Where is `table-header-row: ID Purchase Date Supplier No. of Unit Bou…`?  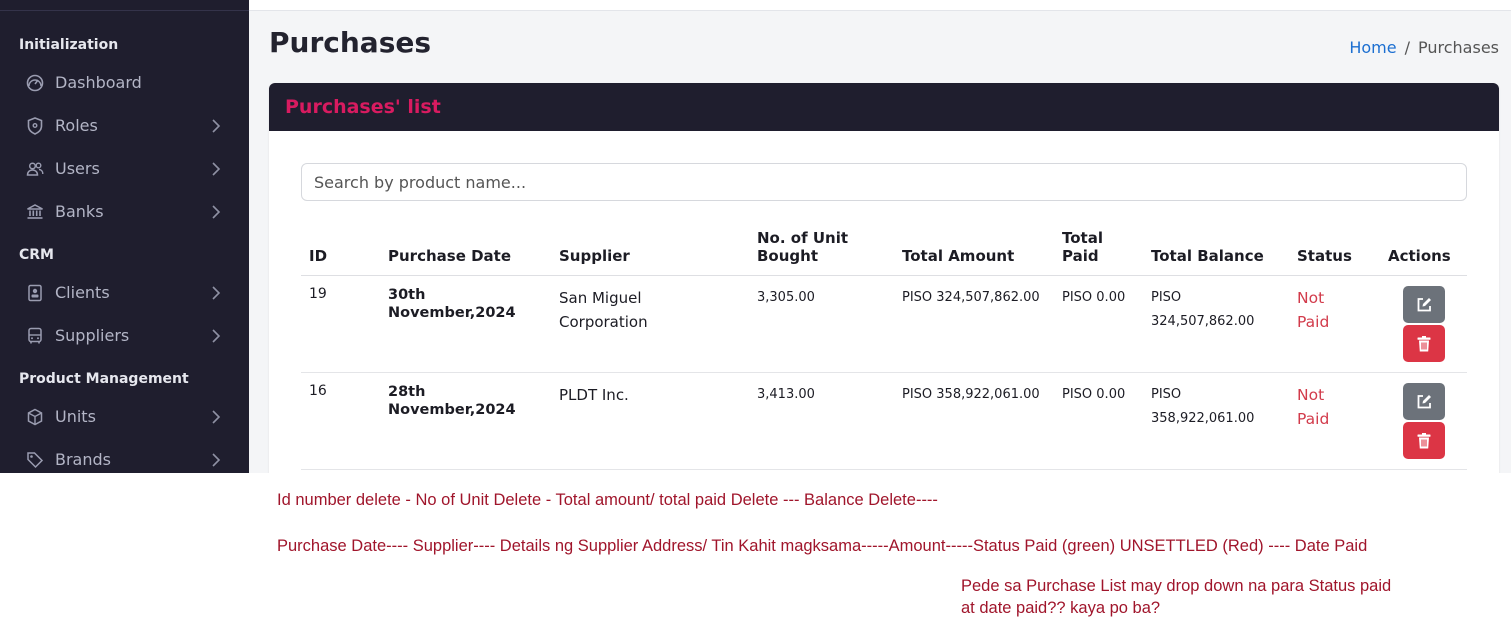 table-header-row: ID Purchase Date Supplier No. of Unit Bou… is located at coordinates (884, 249).